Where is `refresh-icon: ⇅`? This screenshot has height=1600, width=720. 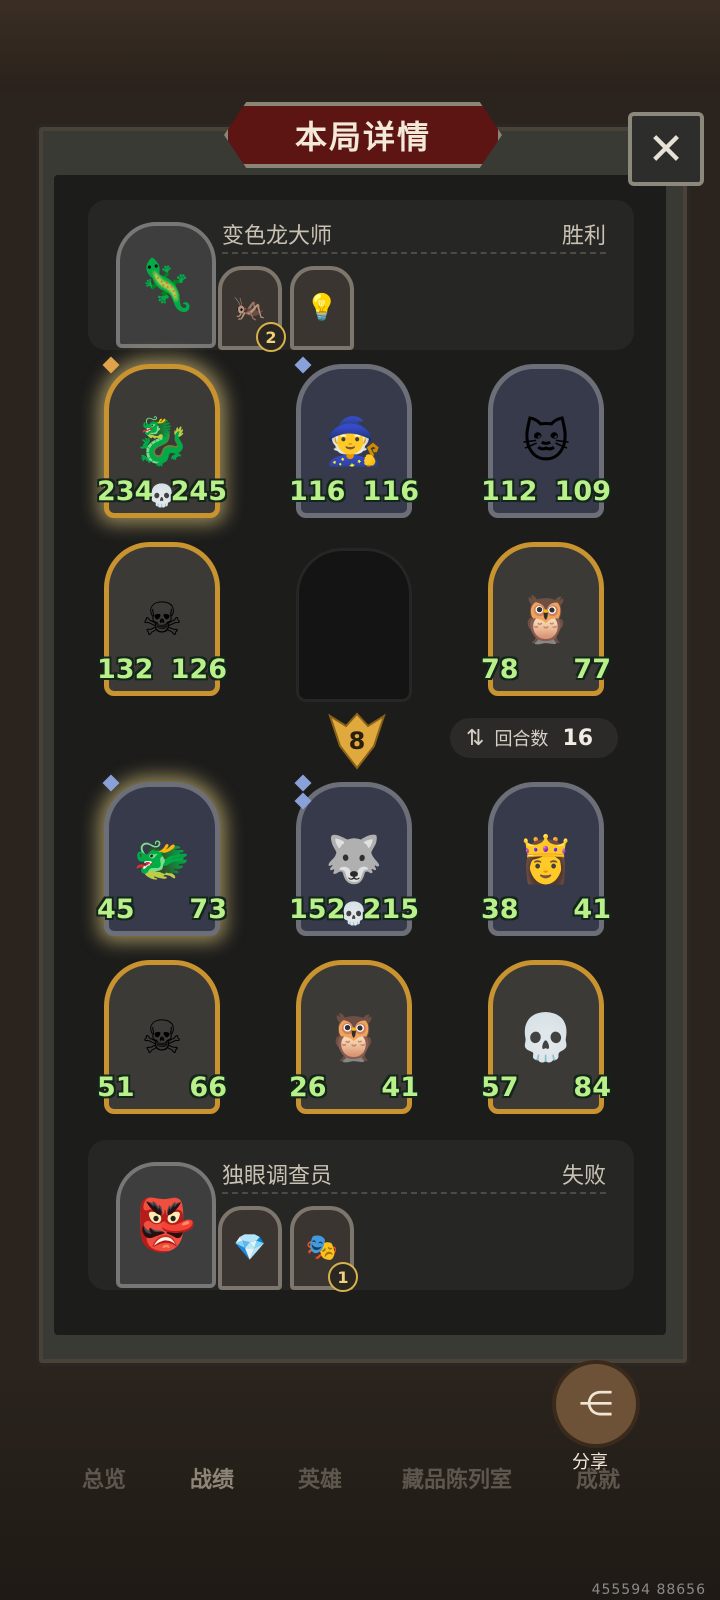 refresh-icon: ⇅ is located at coordinates (475, 738).